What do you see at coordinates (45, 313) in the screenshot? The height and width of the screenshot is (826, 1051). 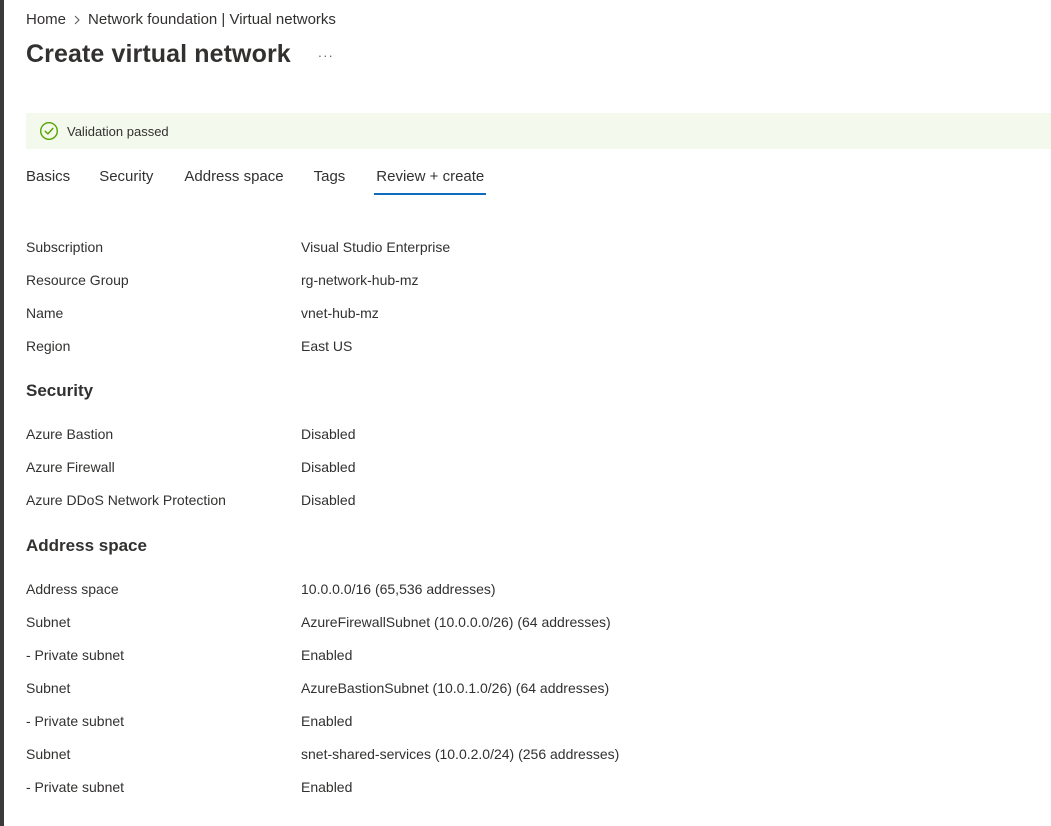 I see `row-label: Name` at bounding box center [45, 313].